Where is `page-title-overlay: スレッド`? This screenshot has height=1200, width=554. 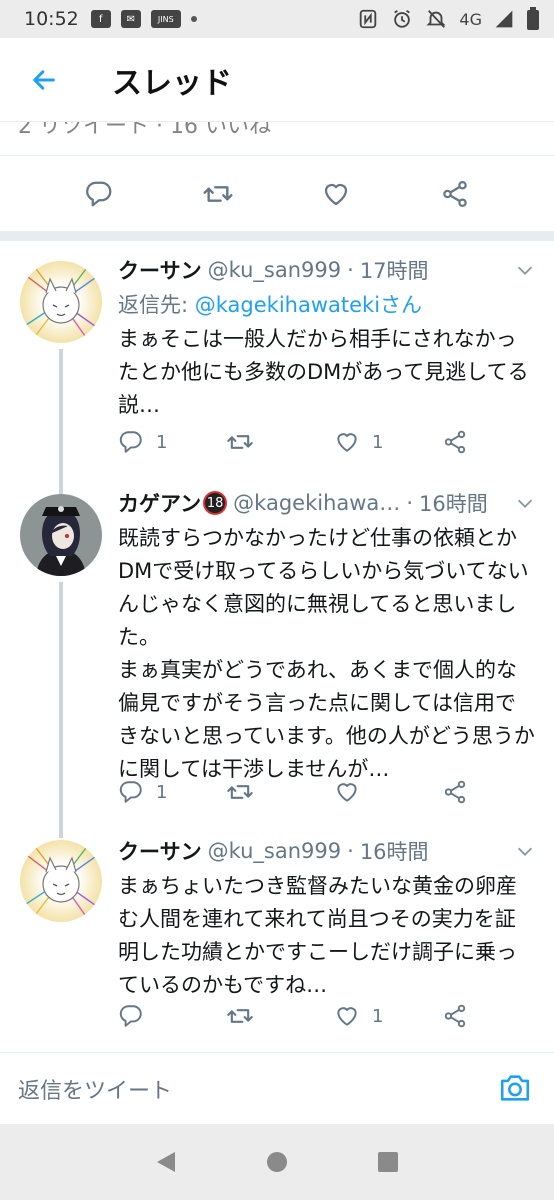
page-title-overlay: スレッド is located at coordinates (172, 83).